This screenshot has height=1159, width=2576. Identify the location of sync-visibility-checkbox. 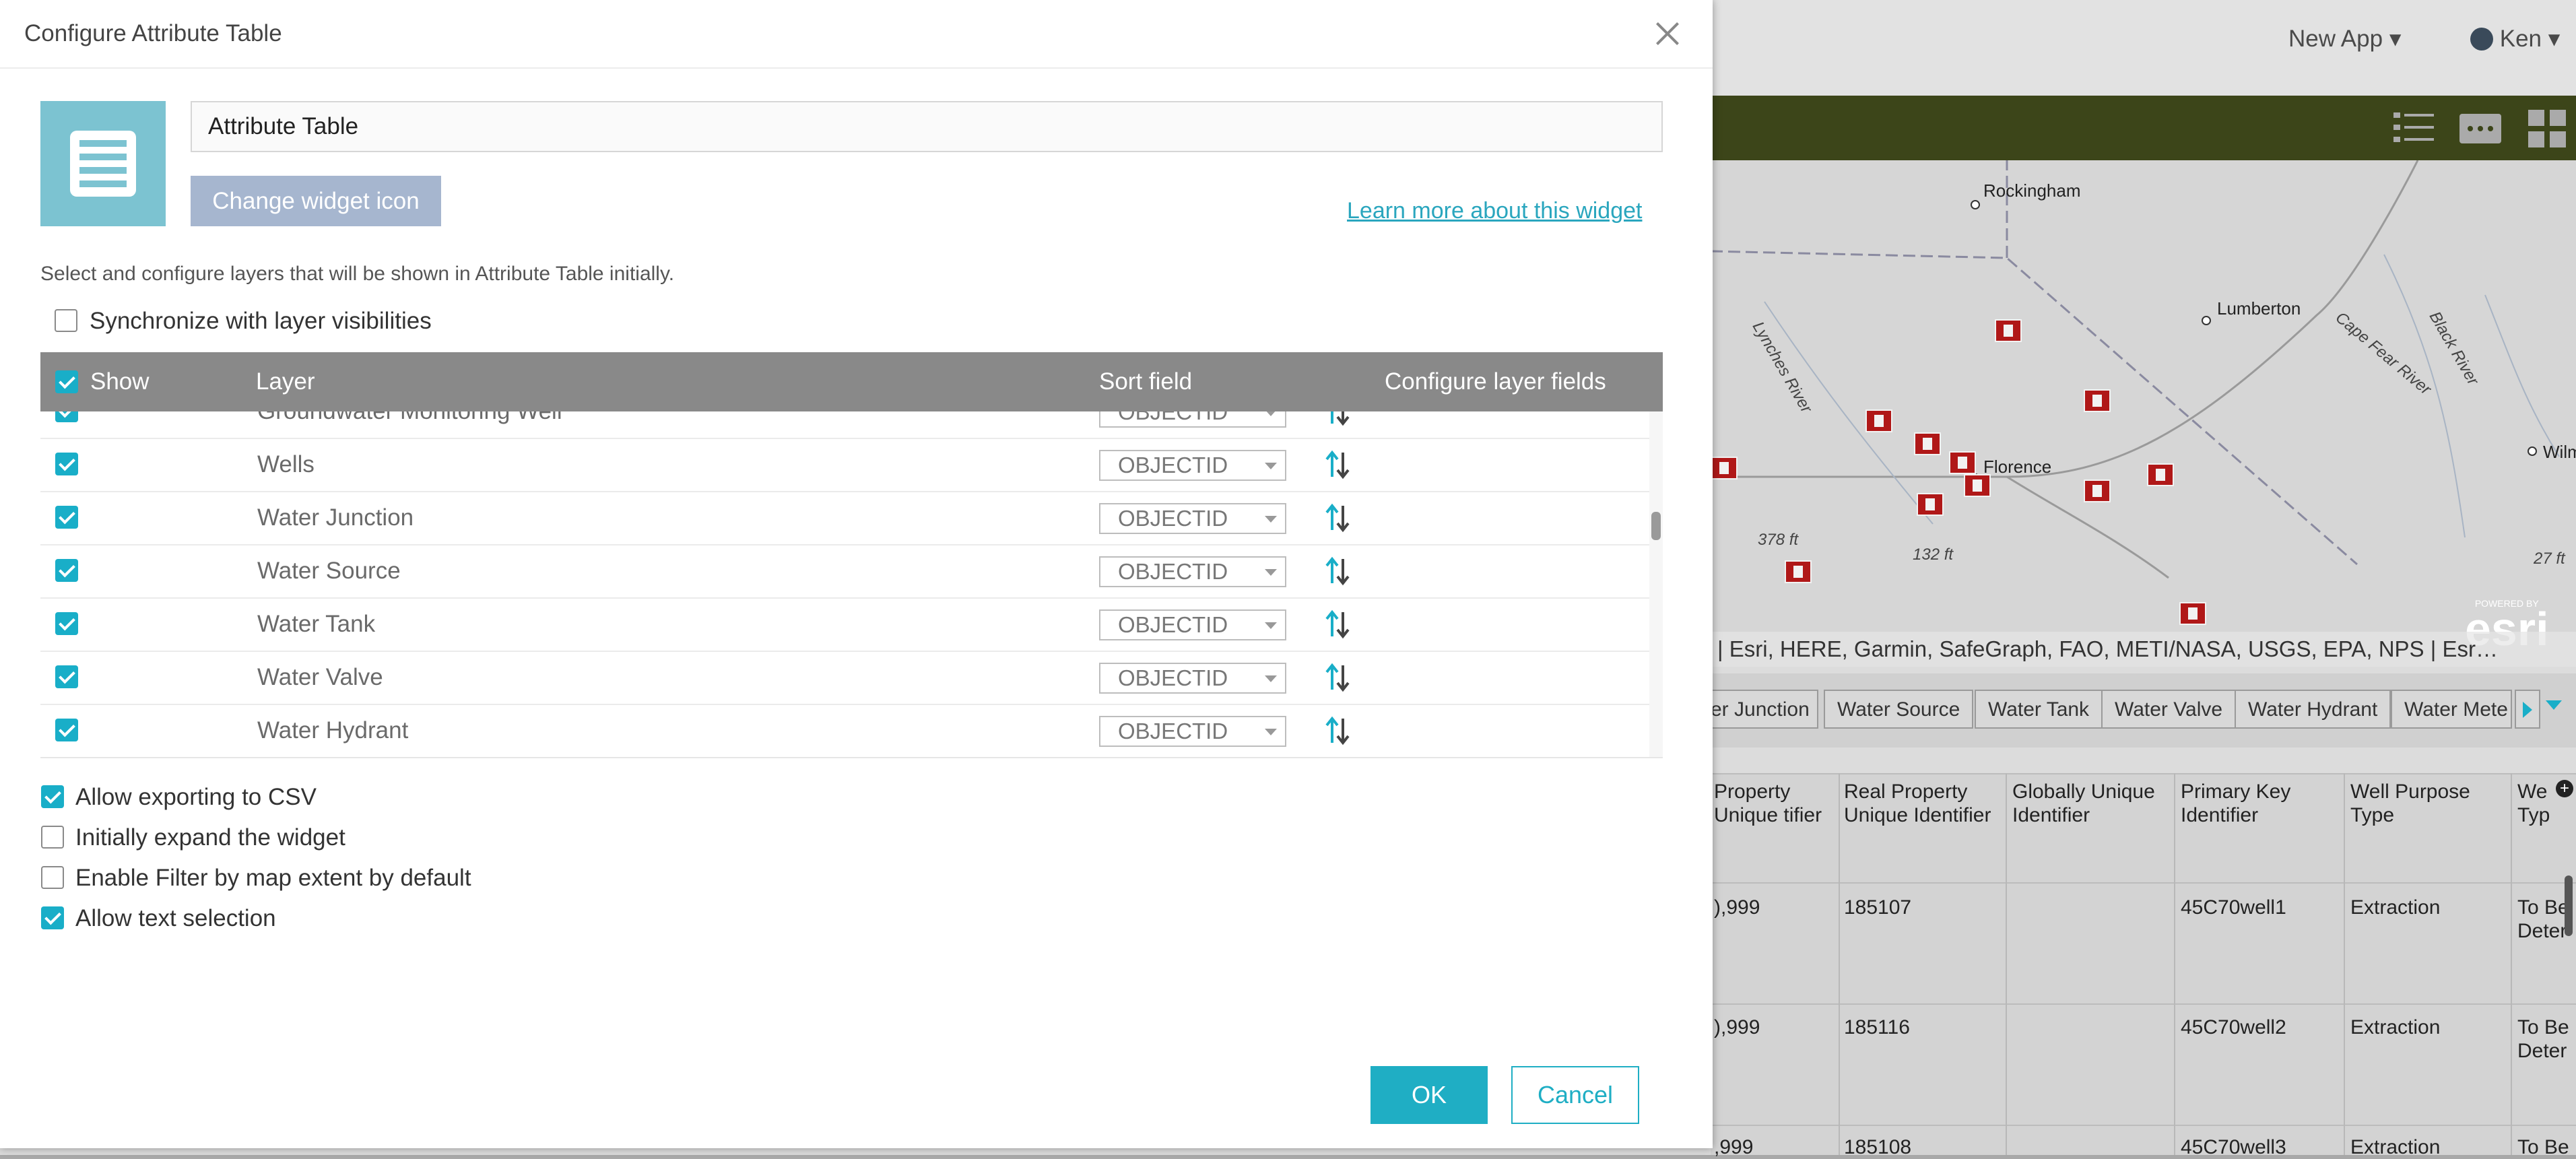
(66, 321).